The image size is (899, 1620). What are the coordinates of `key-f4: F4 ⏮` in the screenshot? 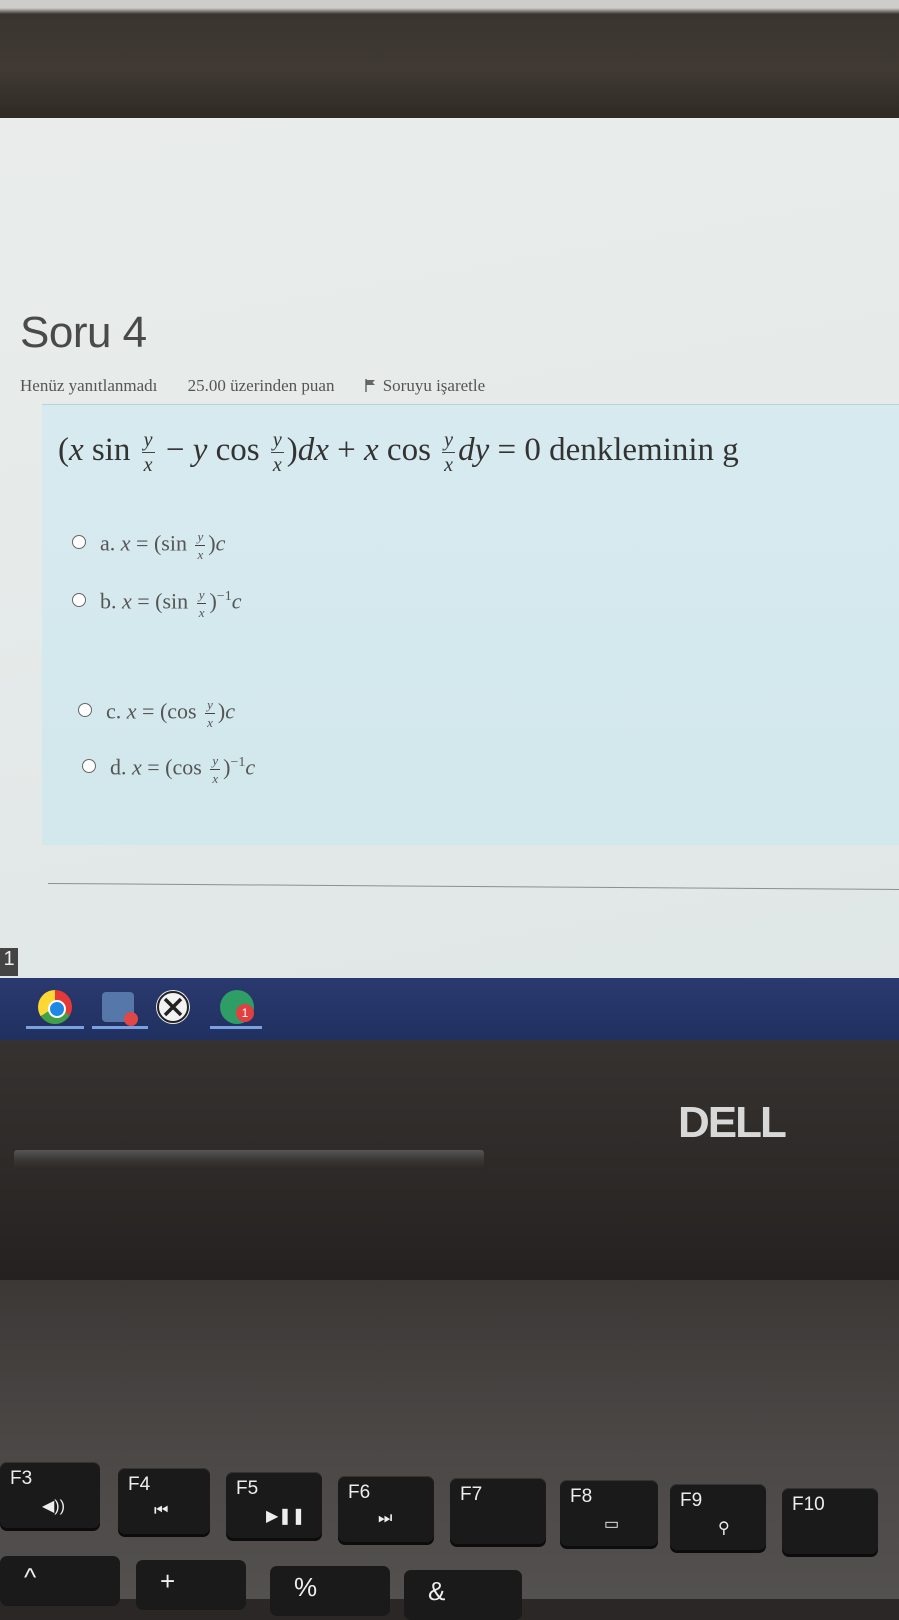 It's located at (164, 1501).